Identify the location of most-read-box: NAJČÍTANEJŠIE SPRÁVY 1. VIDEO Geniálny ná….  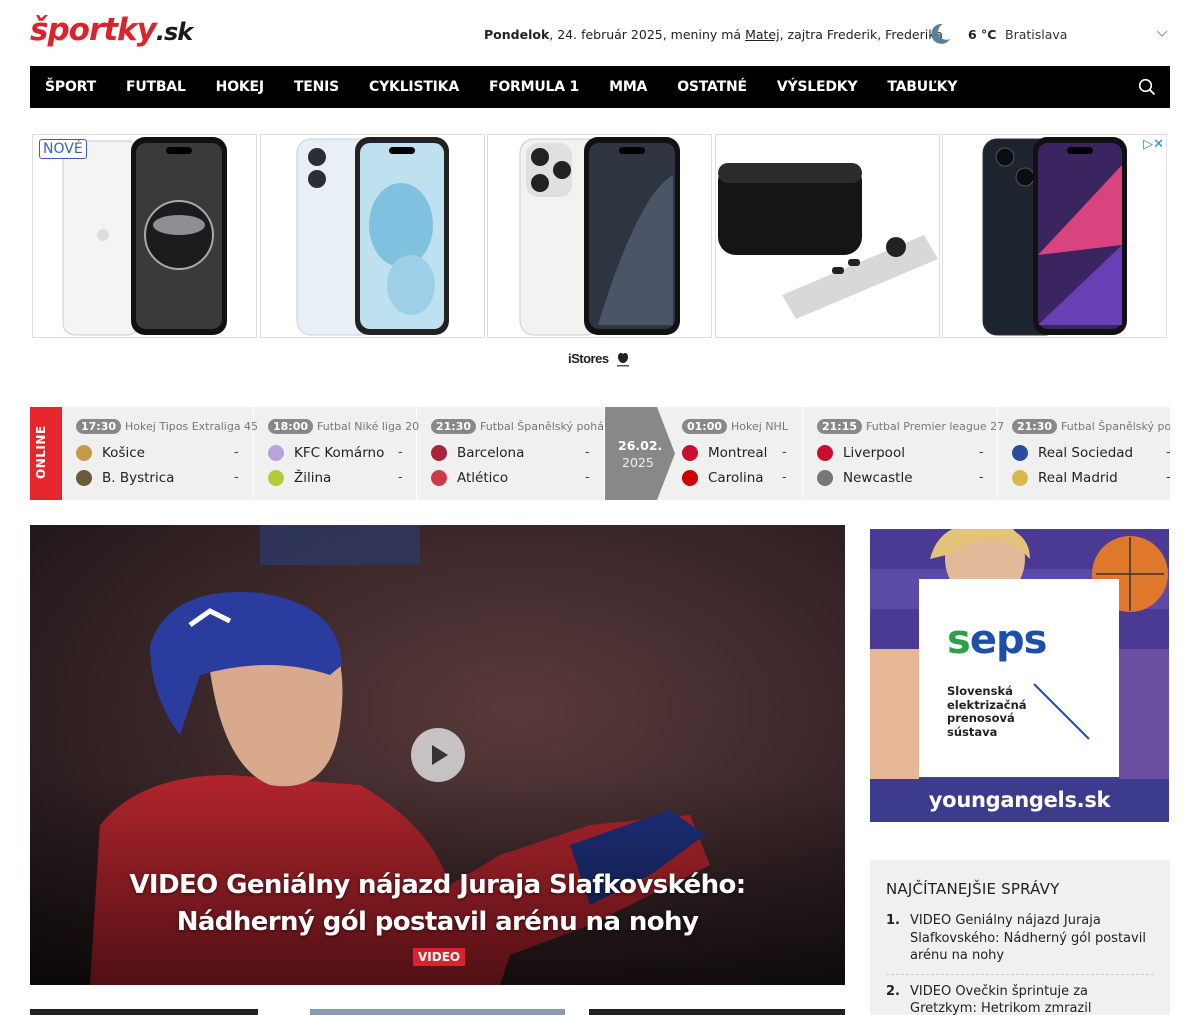
(1020, 937).